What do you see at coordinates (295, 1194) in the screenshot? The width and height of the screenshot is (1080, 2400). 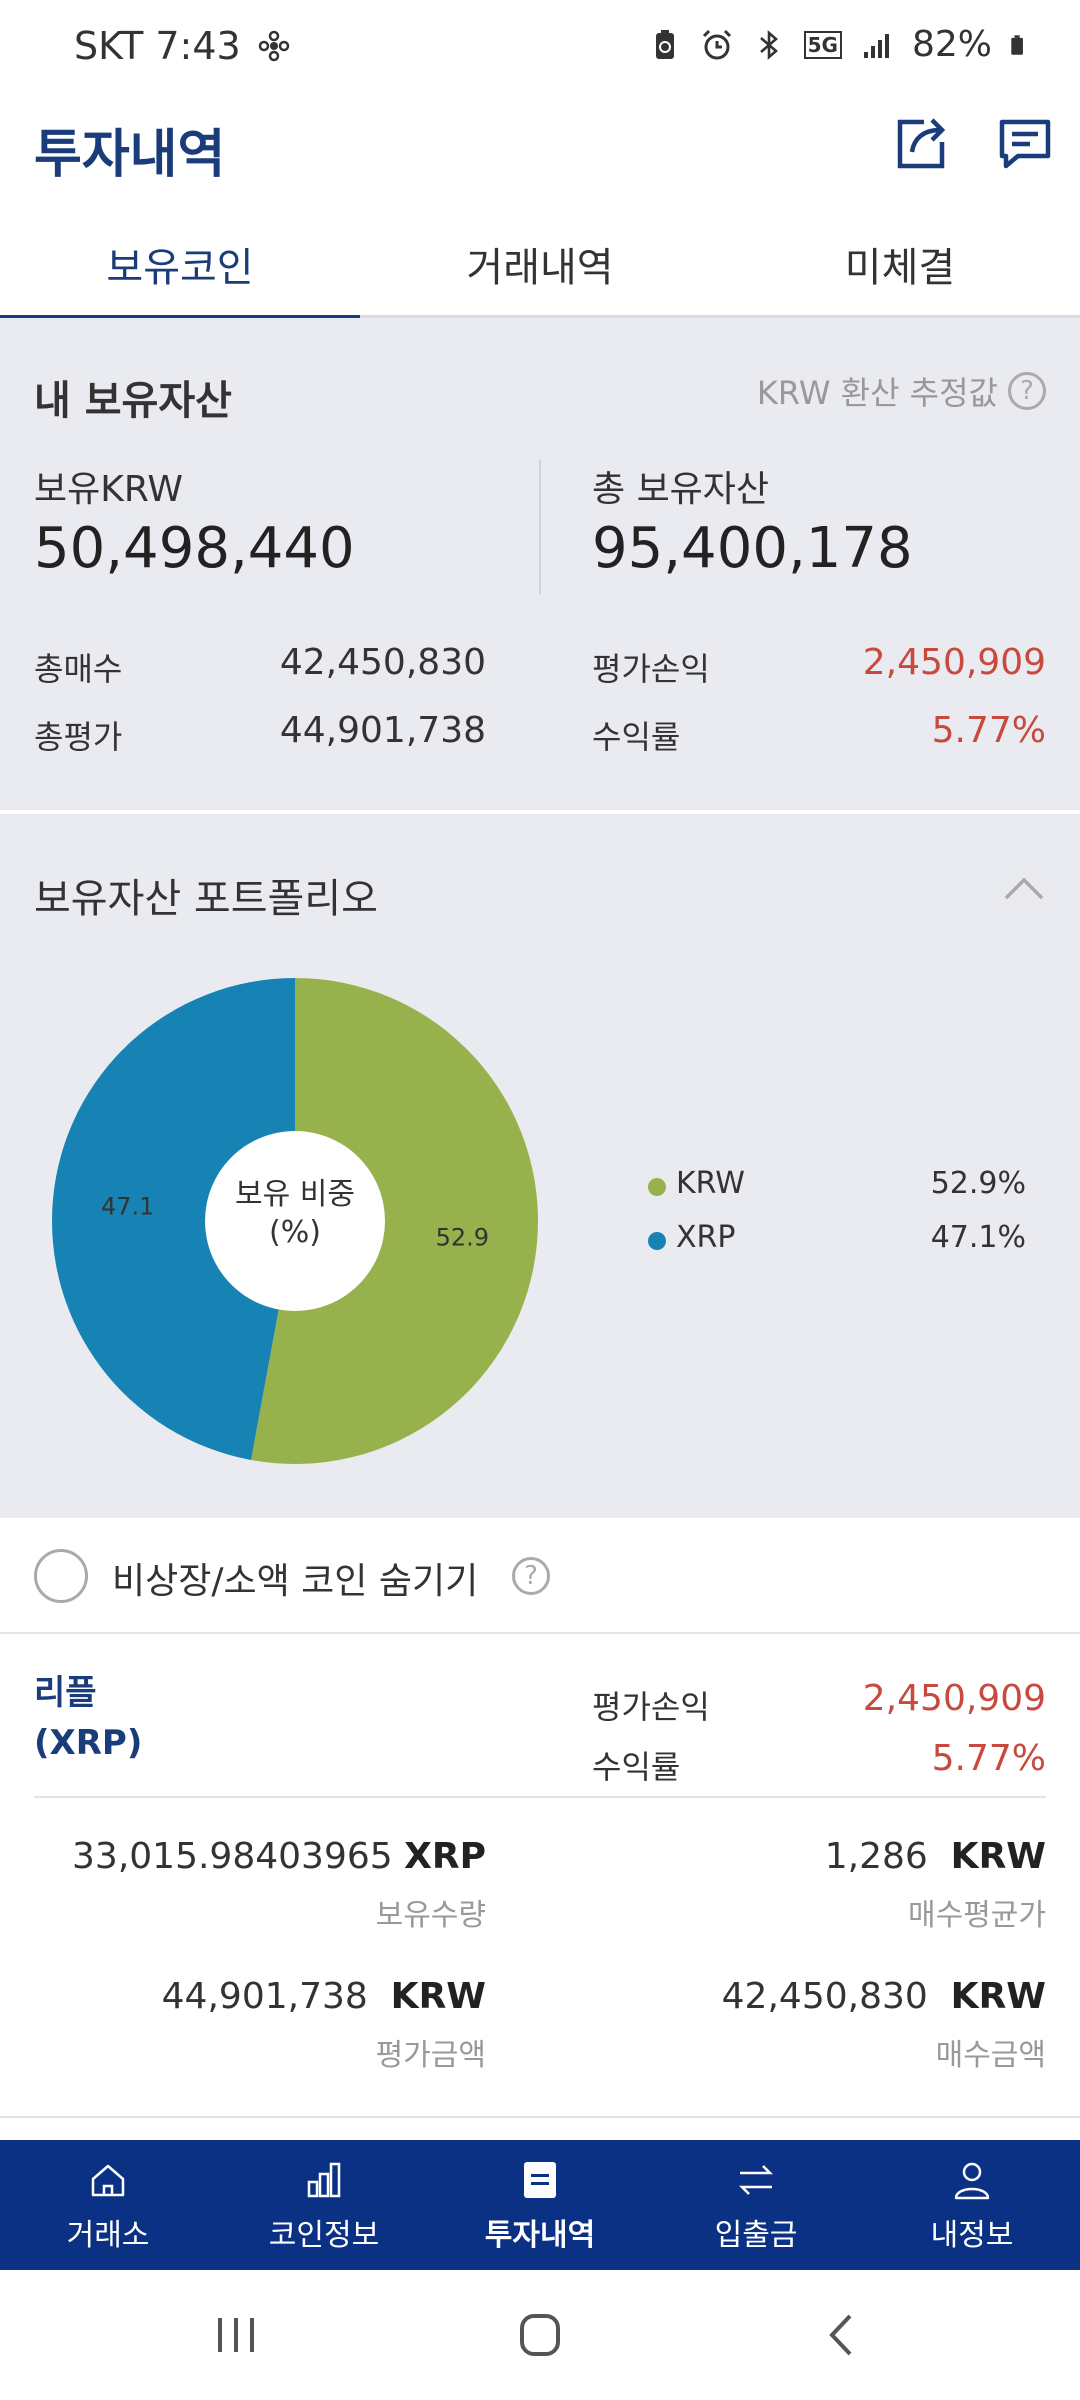 I see `pie-center-line1: 보유 비중` at bounding box center [295, 1194].